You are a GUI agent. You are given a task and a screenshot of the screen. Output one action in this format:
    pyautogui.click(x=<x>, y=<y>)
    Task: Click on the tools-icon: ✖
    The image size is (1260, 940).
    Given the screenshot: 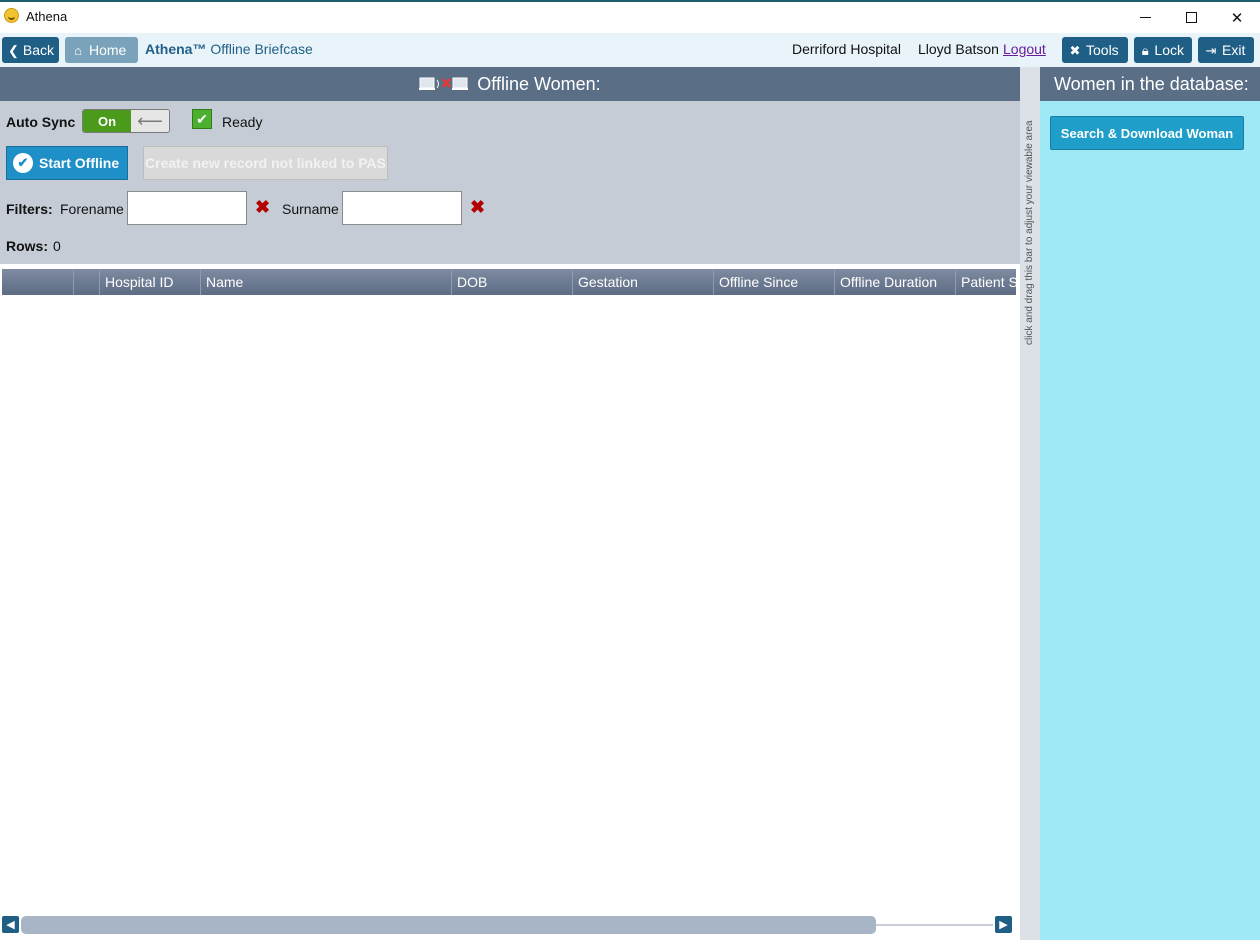 What is the action you would take?
    pyautogui.click(x=1075, y=50)
    